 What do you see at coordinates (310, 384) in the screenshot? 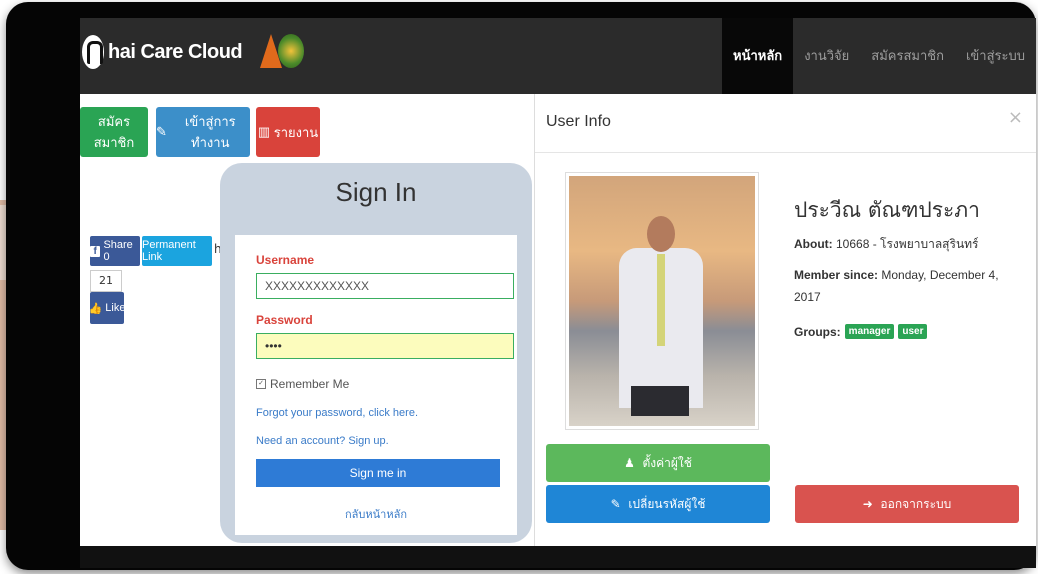
I see `remember-label: Remember Me` at bounding box center [310, 384].